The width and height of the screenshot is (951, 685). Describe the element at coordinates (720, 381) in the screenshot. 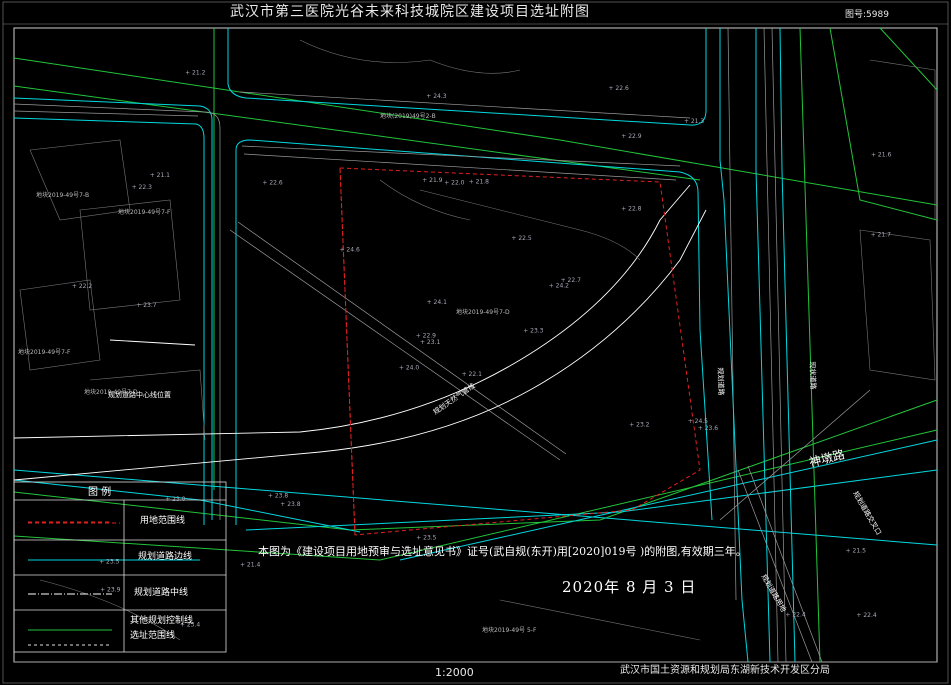

I see `road-label-right: 规划道路` at that location.